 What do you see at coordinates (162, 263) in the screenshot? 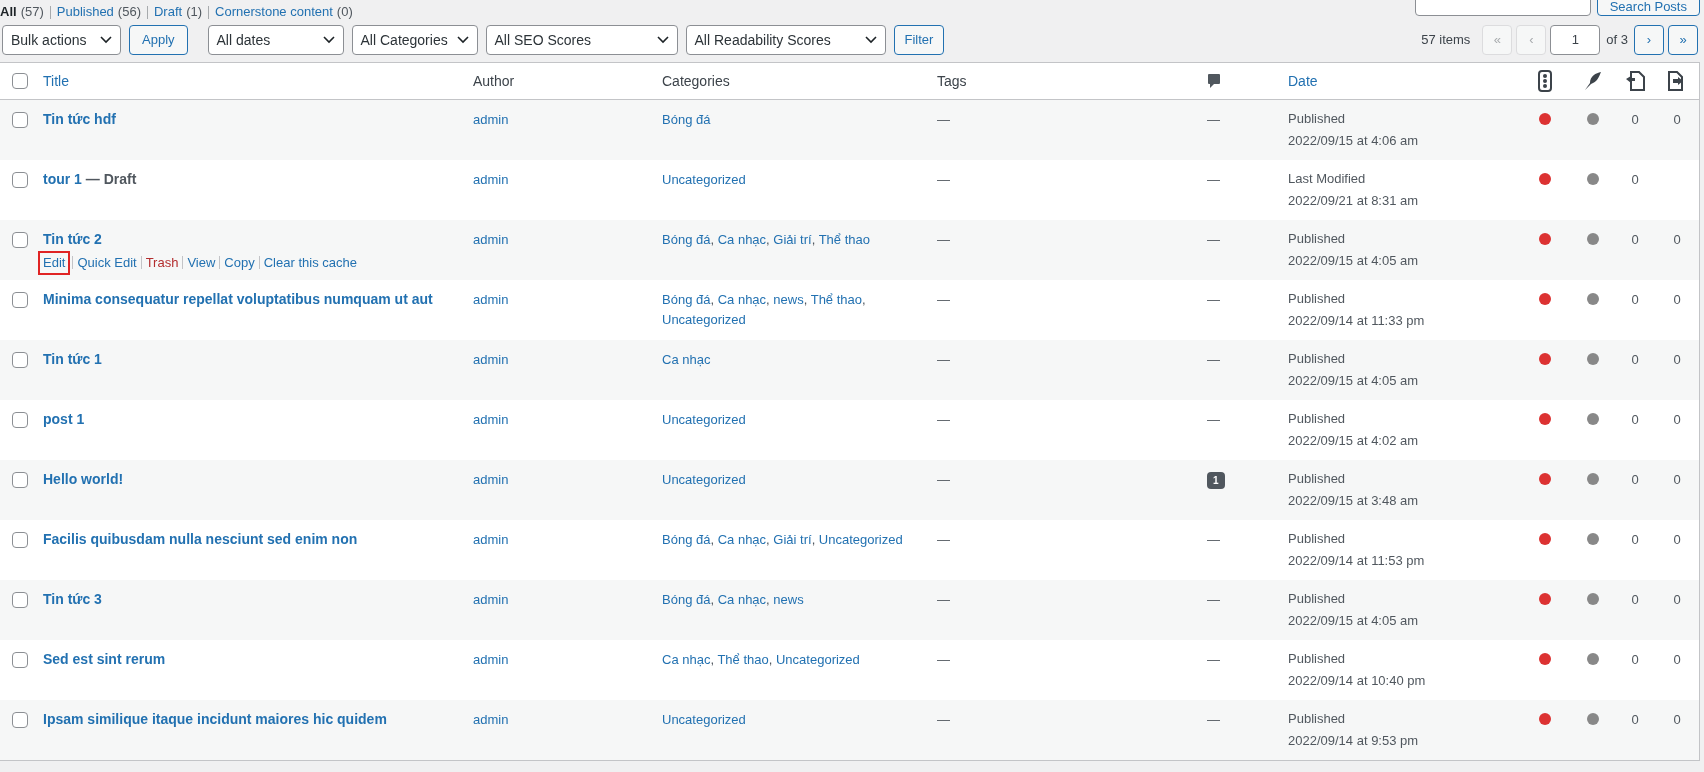
I see `trash-link: Trash` at bounding box center [162, 263].